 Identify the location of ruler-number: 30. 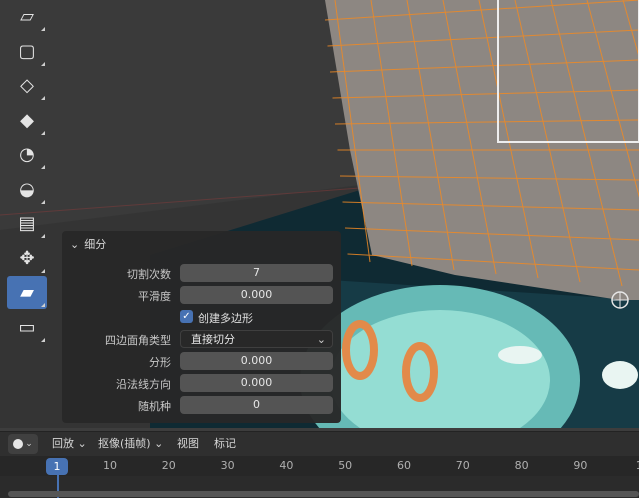
(227, 465).